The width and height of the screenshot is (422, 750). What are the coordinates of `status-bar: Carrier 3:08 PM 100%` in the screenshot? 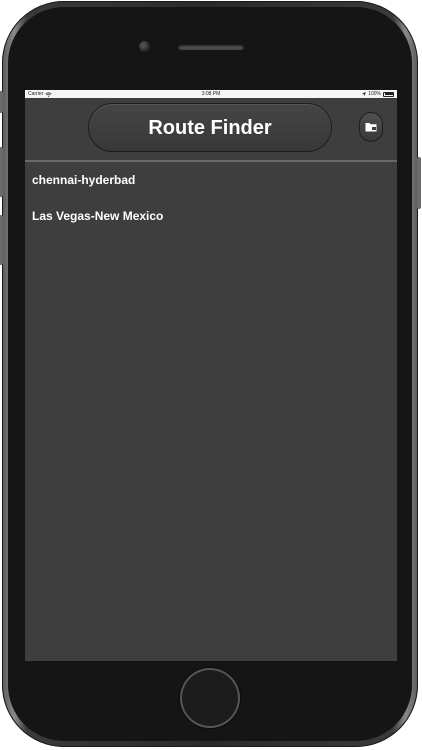 It's located at (211, 94).